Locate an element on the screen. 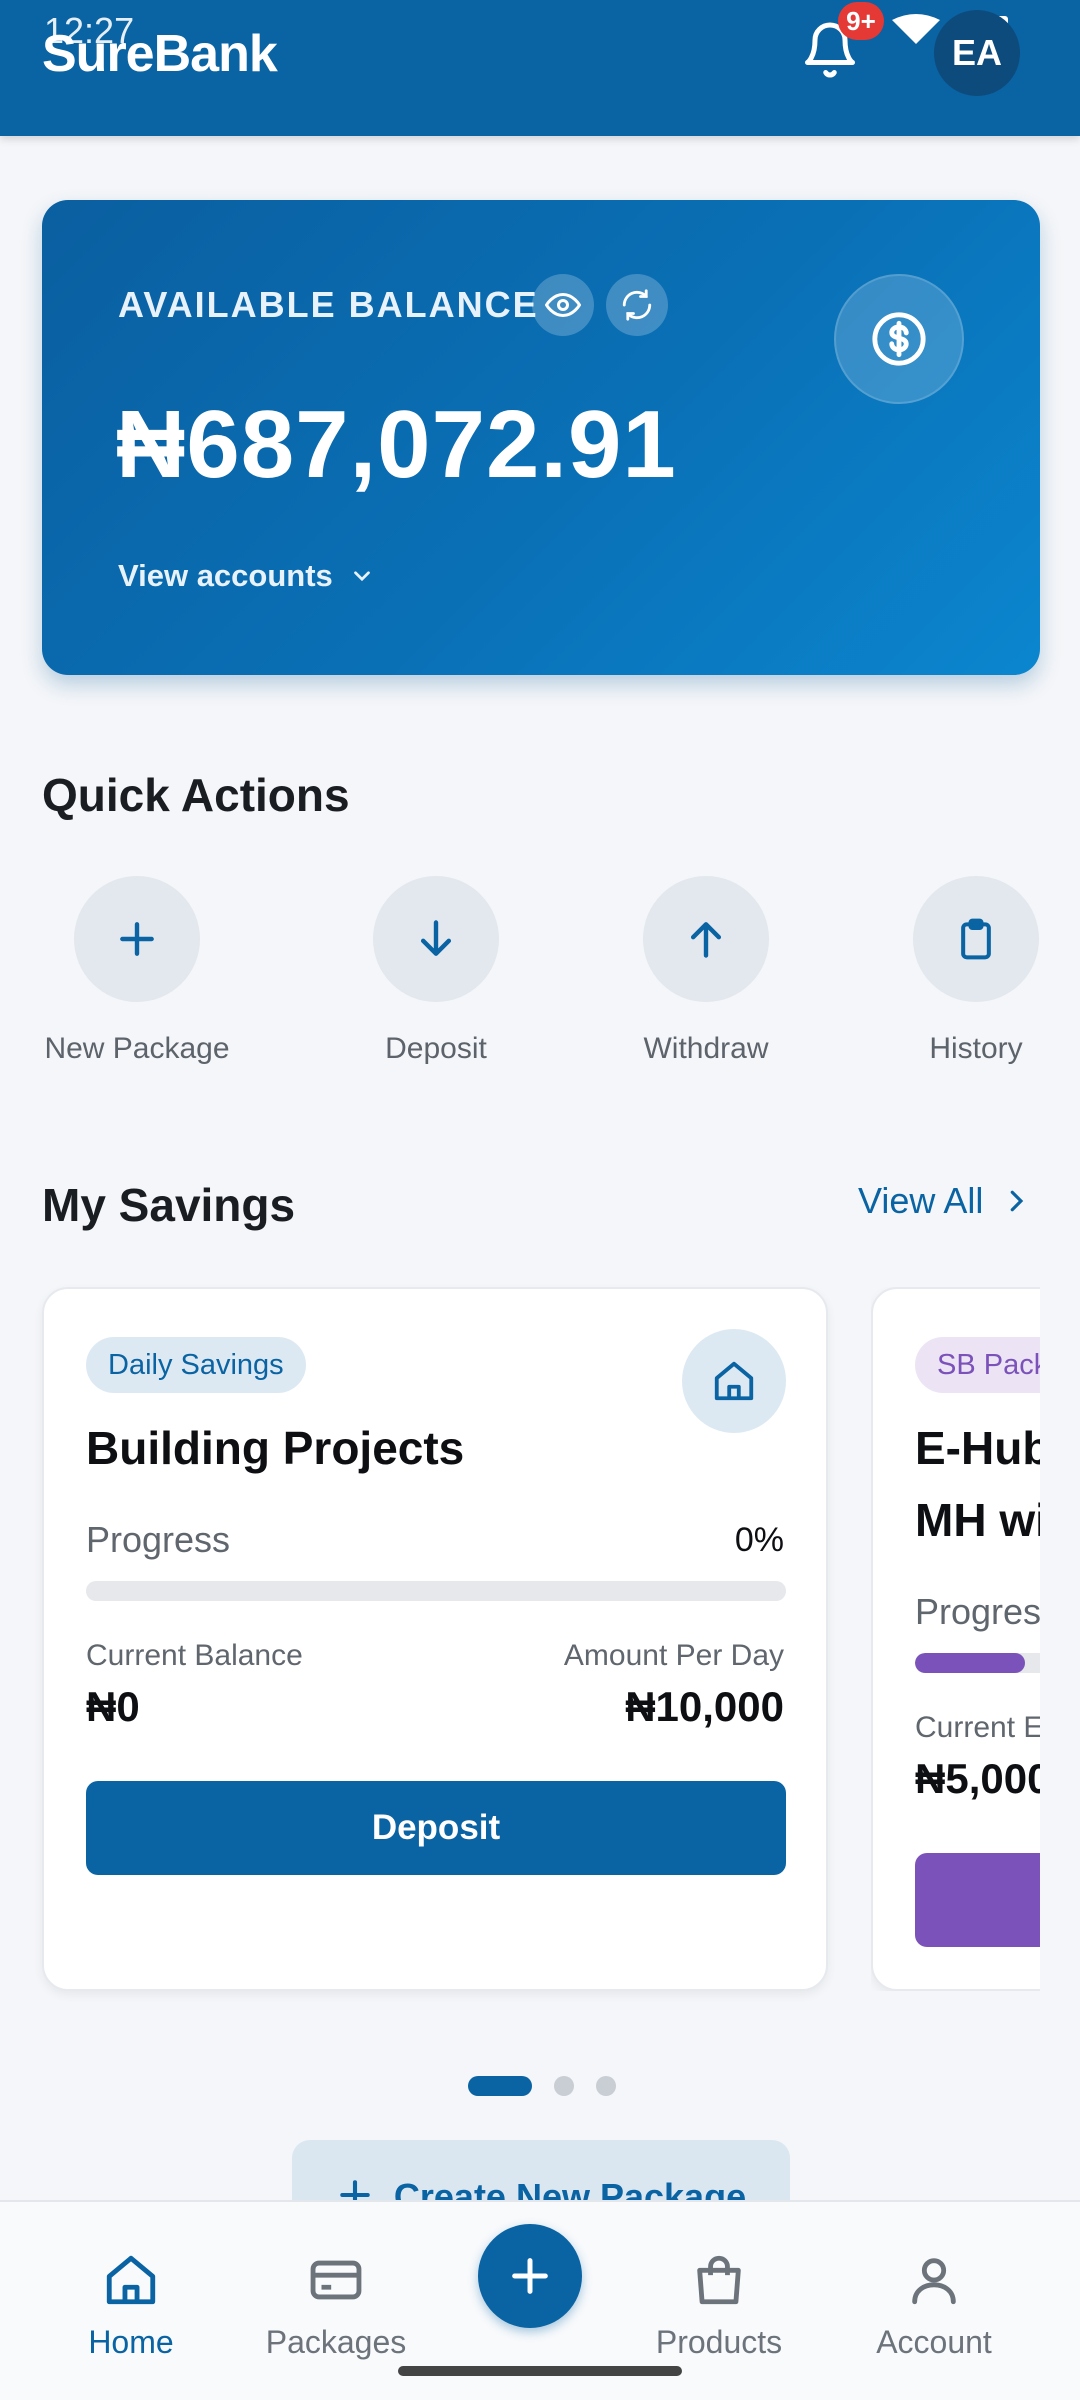 Image resolution: width=1080 pixels, height=2400 pixels. view-accounts-toggle: View accounts is located at coordinates (246, 576).